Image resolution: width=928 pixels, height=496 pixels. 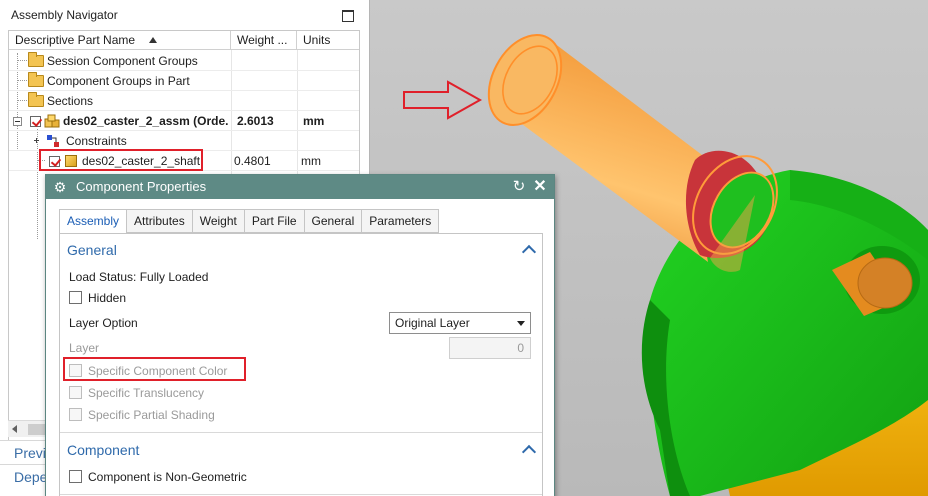 I want to click on tree-row: Constraints, so click(x=184, y=141).